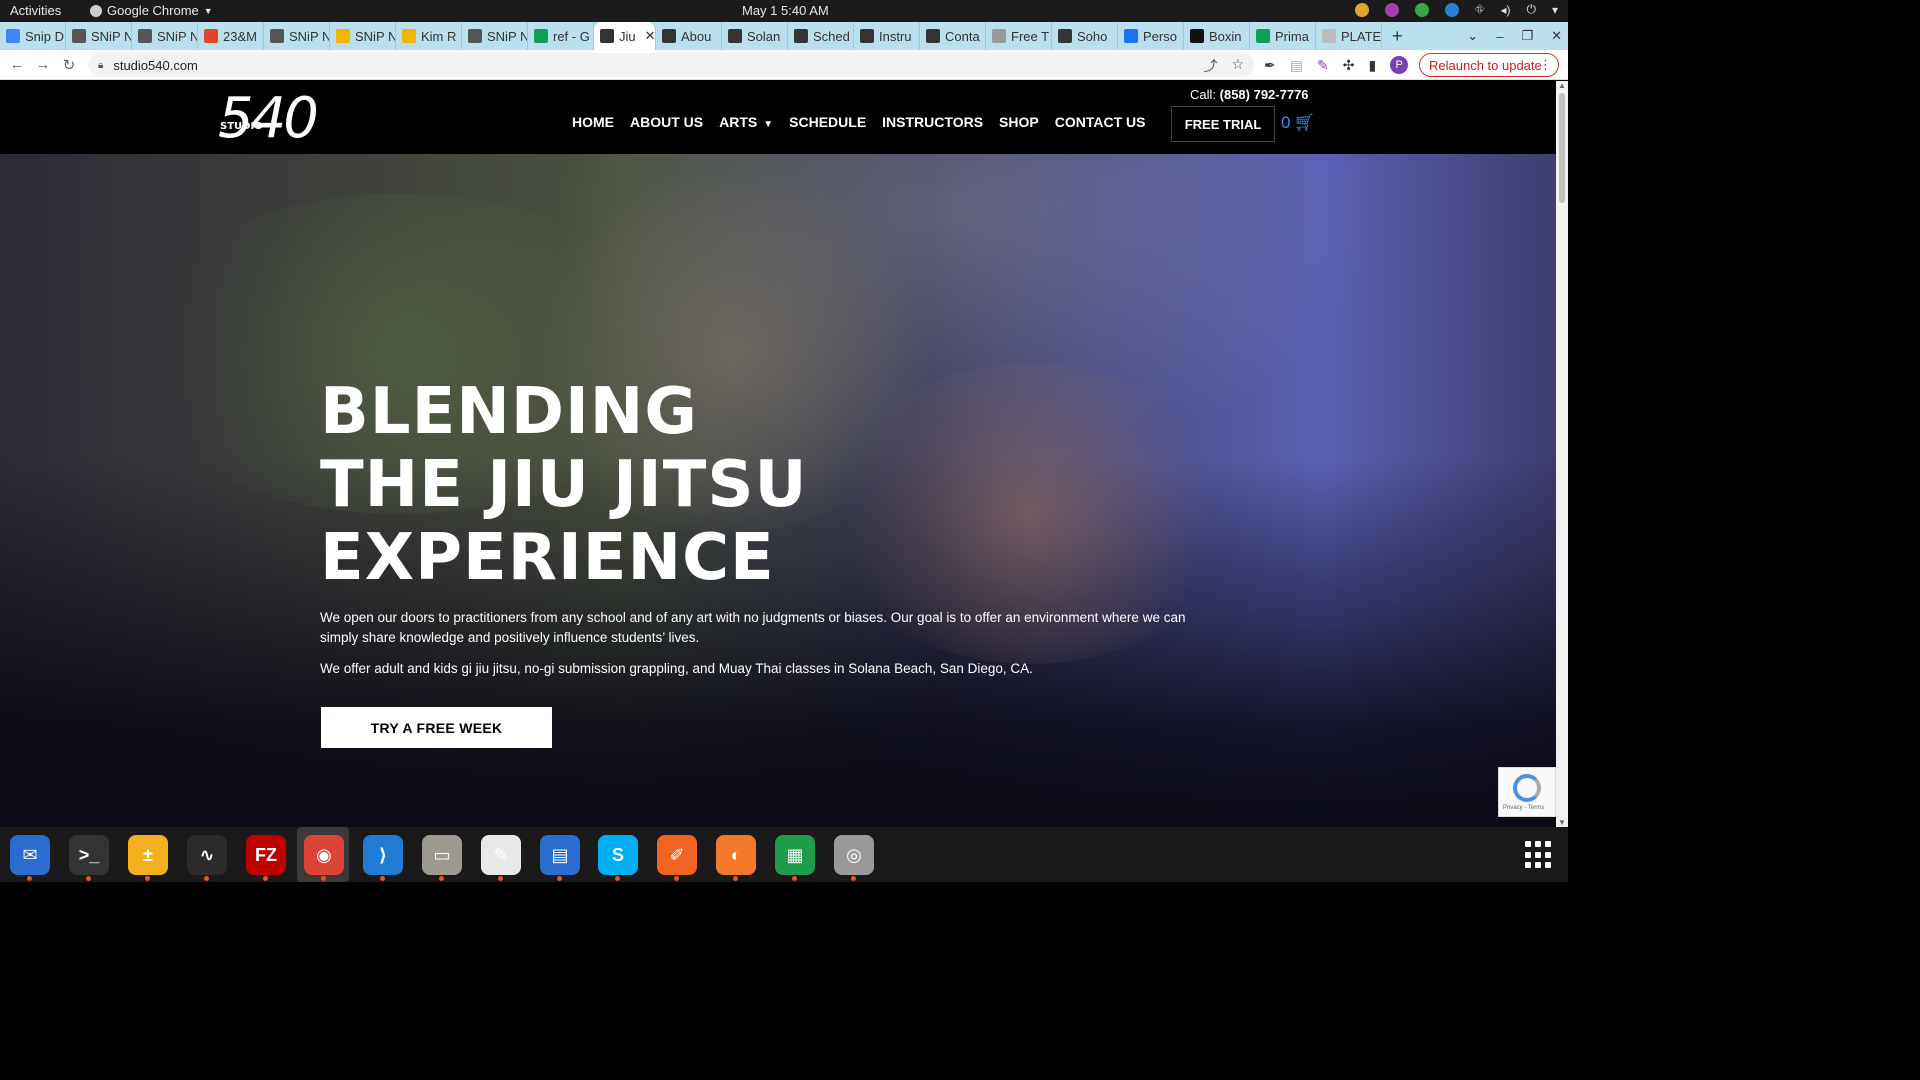  What do you see at coordinates (1237, 66) in the screenshot?
I see `bookmark-star-icon: ☆` at bounding box center [1237, 66].